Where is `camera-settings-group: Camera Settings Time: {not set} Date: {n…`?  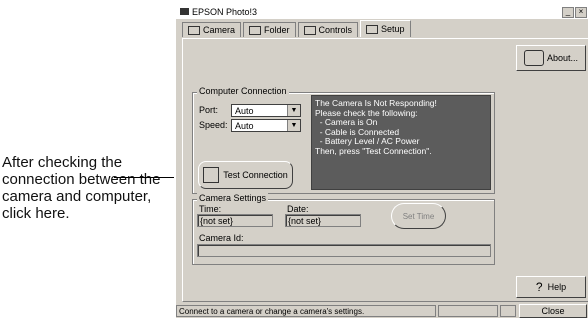
camera-settings-group: Camera Settings Time: {not set} Date: {n… is located at coordinates (343, 229).